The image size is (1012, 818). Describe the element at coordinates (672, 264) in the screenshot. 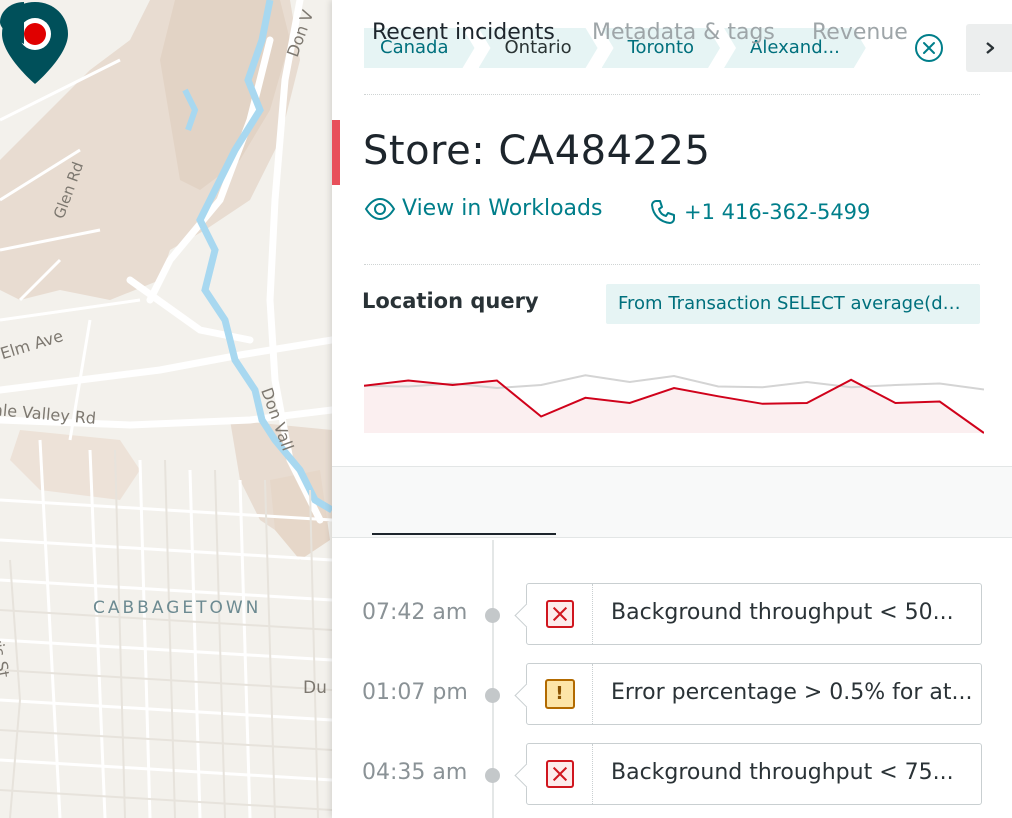

I see `divider-middle` at that location.